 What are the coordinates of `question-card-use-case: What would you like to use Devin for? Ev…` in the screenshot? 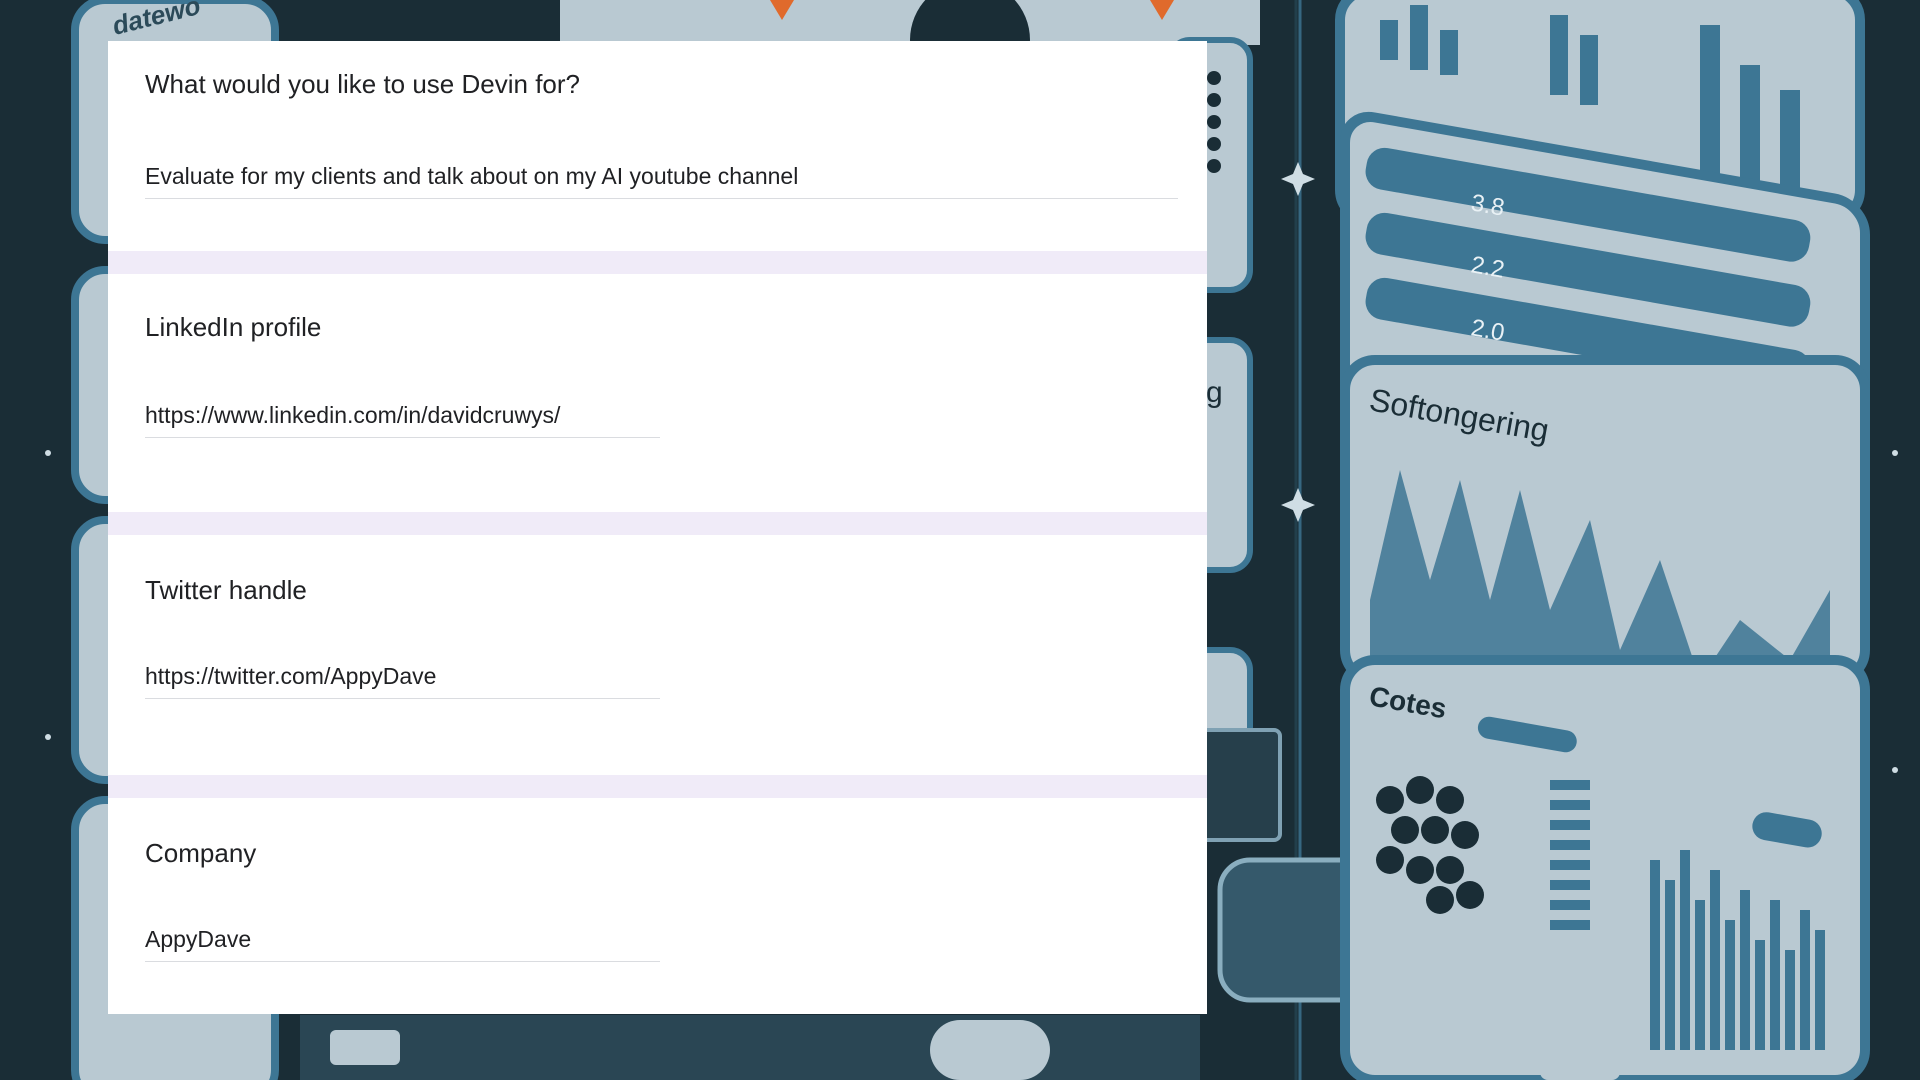 It's located at (657, 146).